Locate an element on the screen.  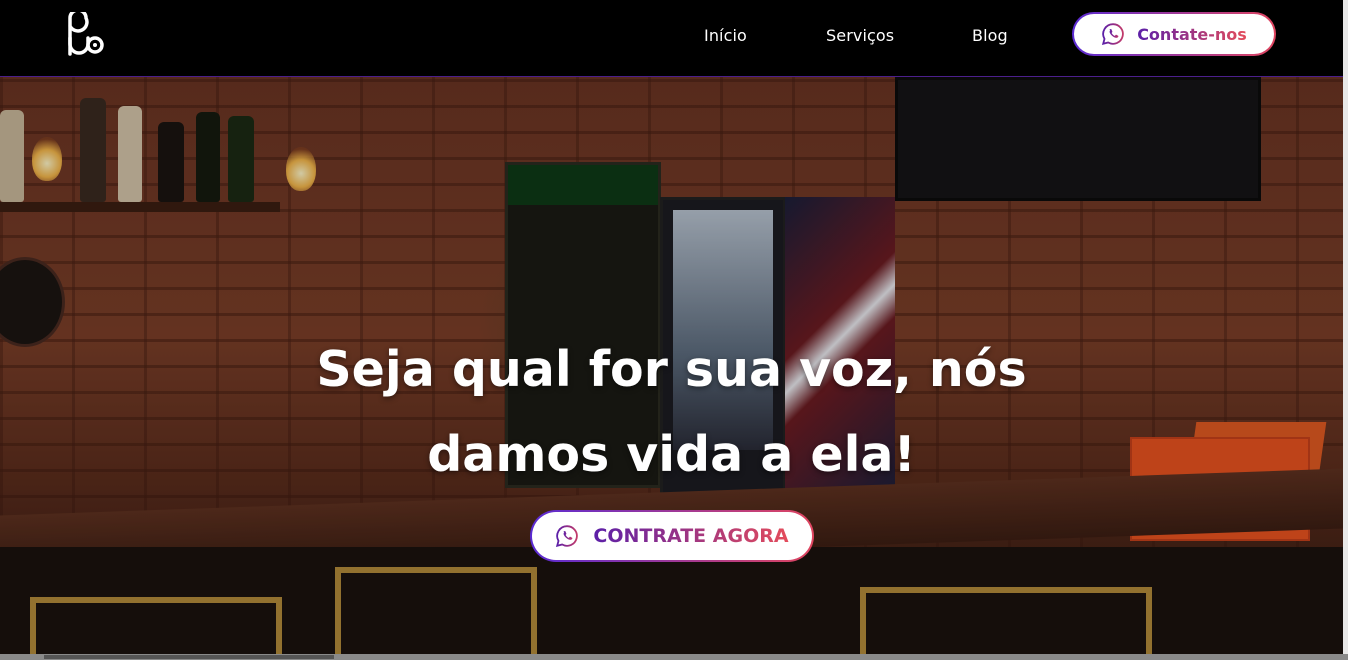
hire-now-button: CONTRATE AGORA is located at coordinates (672, 536).